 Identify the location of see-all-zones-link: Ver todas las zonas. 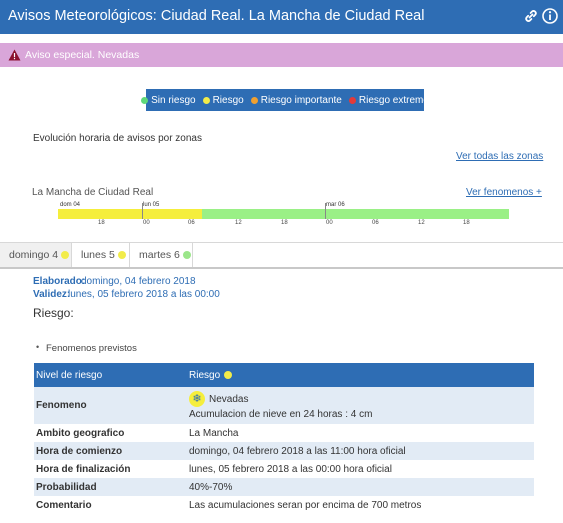
(499, 156).